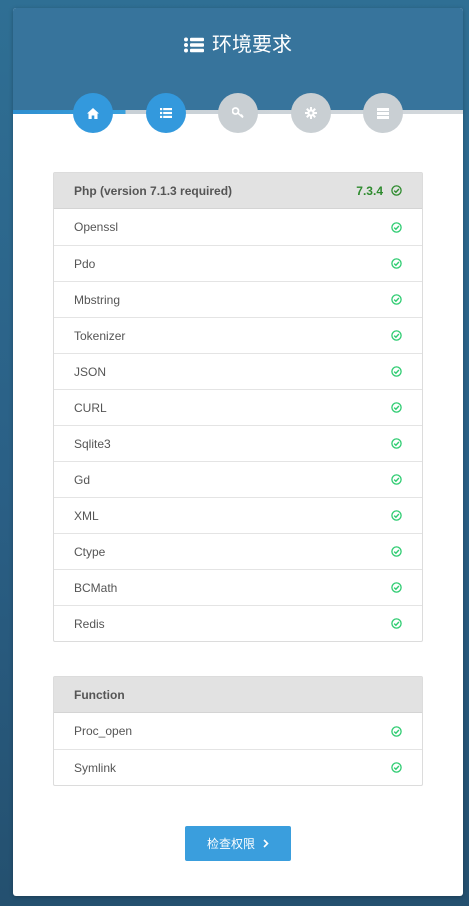  Describe the element at coordinates (230, 844) in the screenshot. I see `check-permissions-label: 检查权限` at that location.